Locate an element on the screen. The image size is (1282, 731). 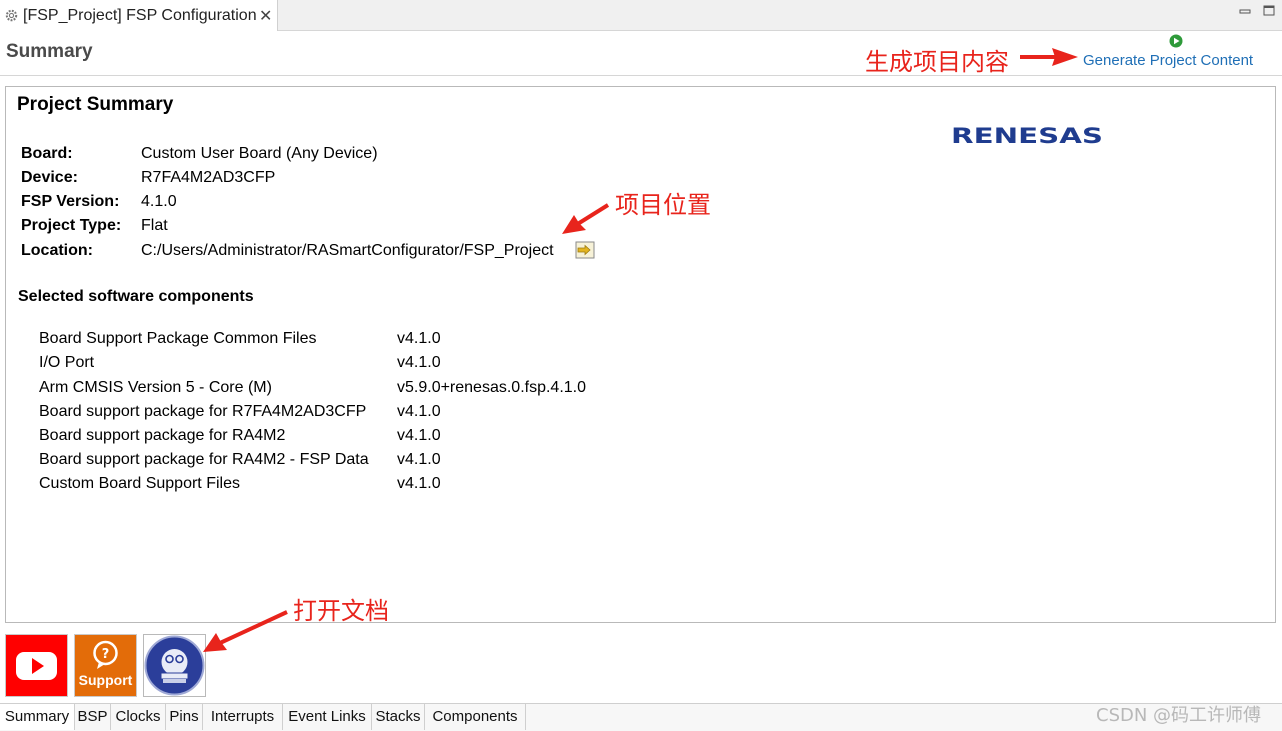
fsp-version-value: 4.1.0 is located at coordinates (159, 201).